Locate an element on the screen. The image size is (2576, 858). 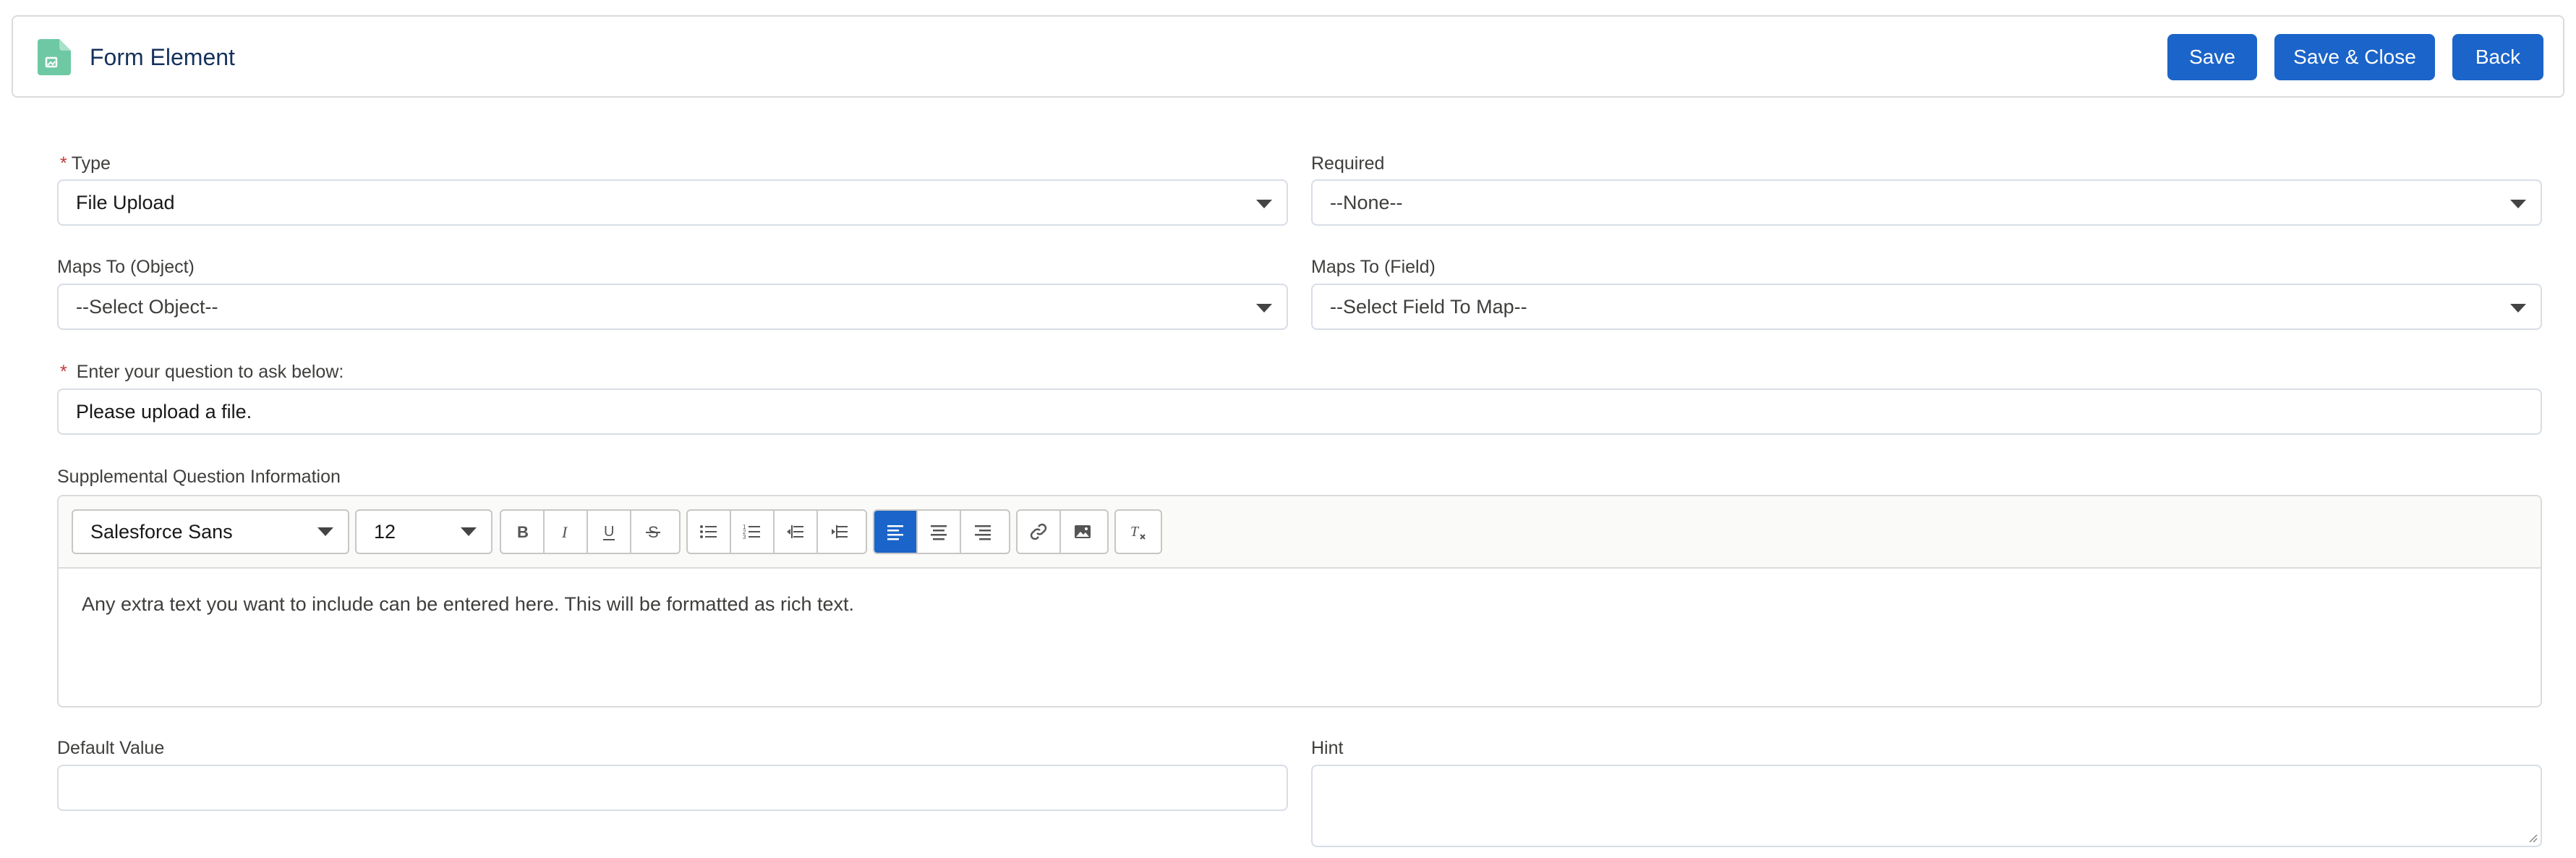
hint-textarea is located at coordinates (1926, 806).